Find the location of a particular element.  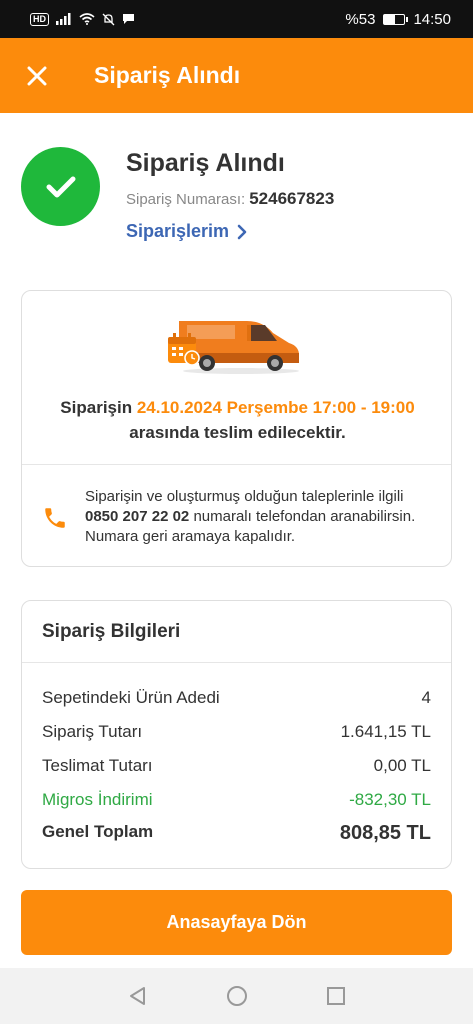

row-value: 4 is located at coordinates (426, 697).